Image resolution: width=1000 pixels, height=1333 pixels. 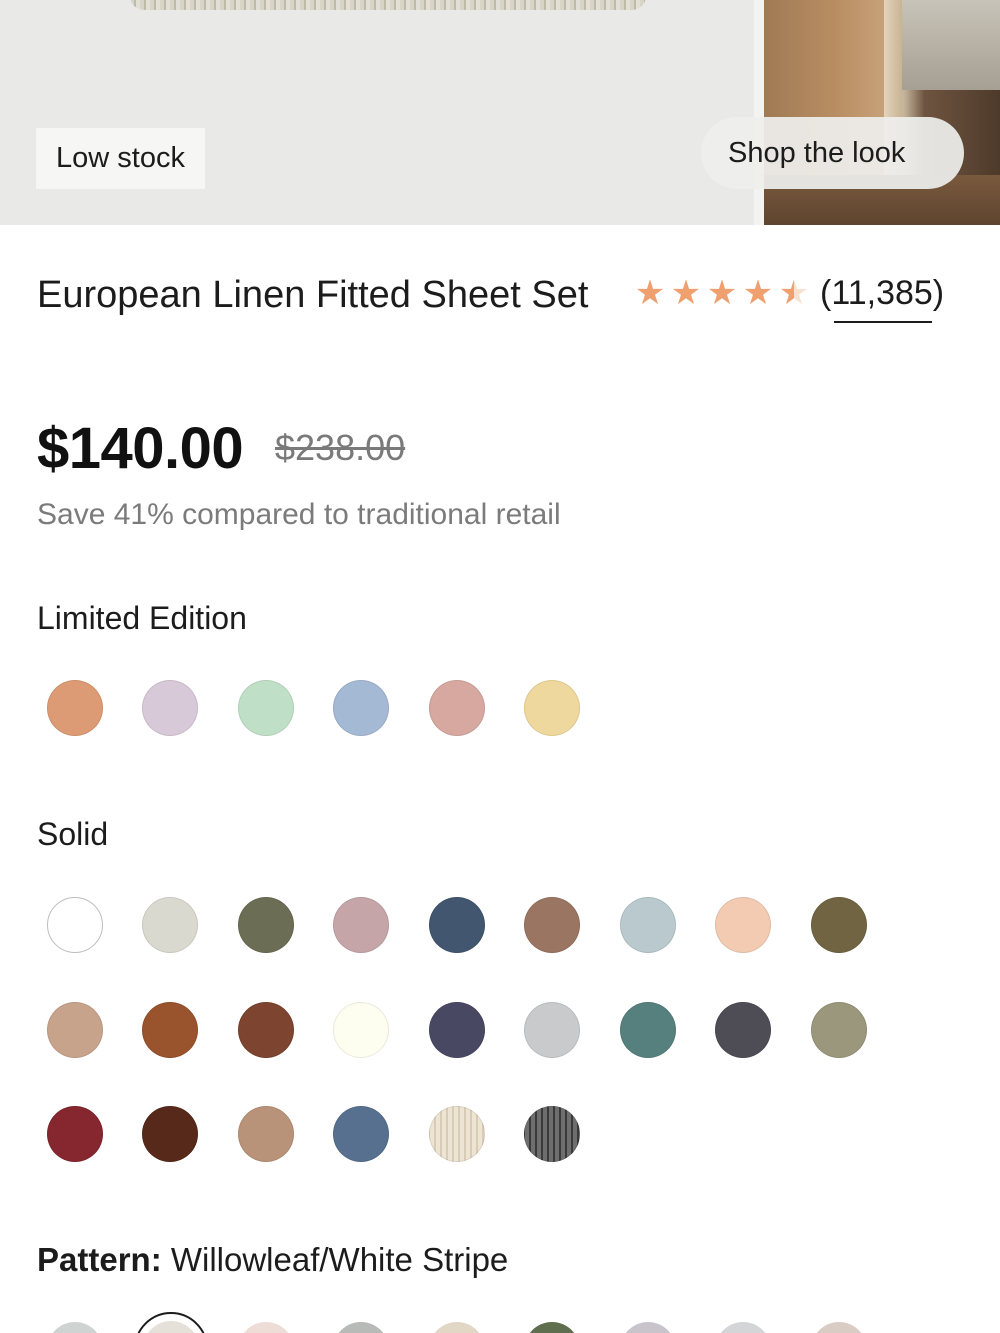 I want to click on product-image, so click(x=377, y=112).